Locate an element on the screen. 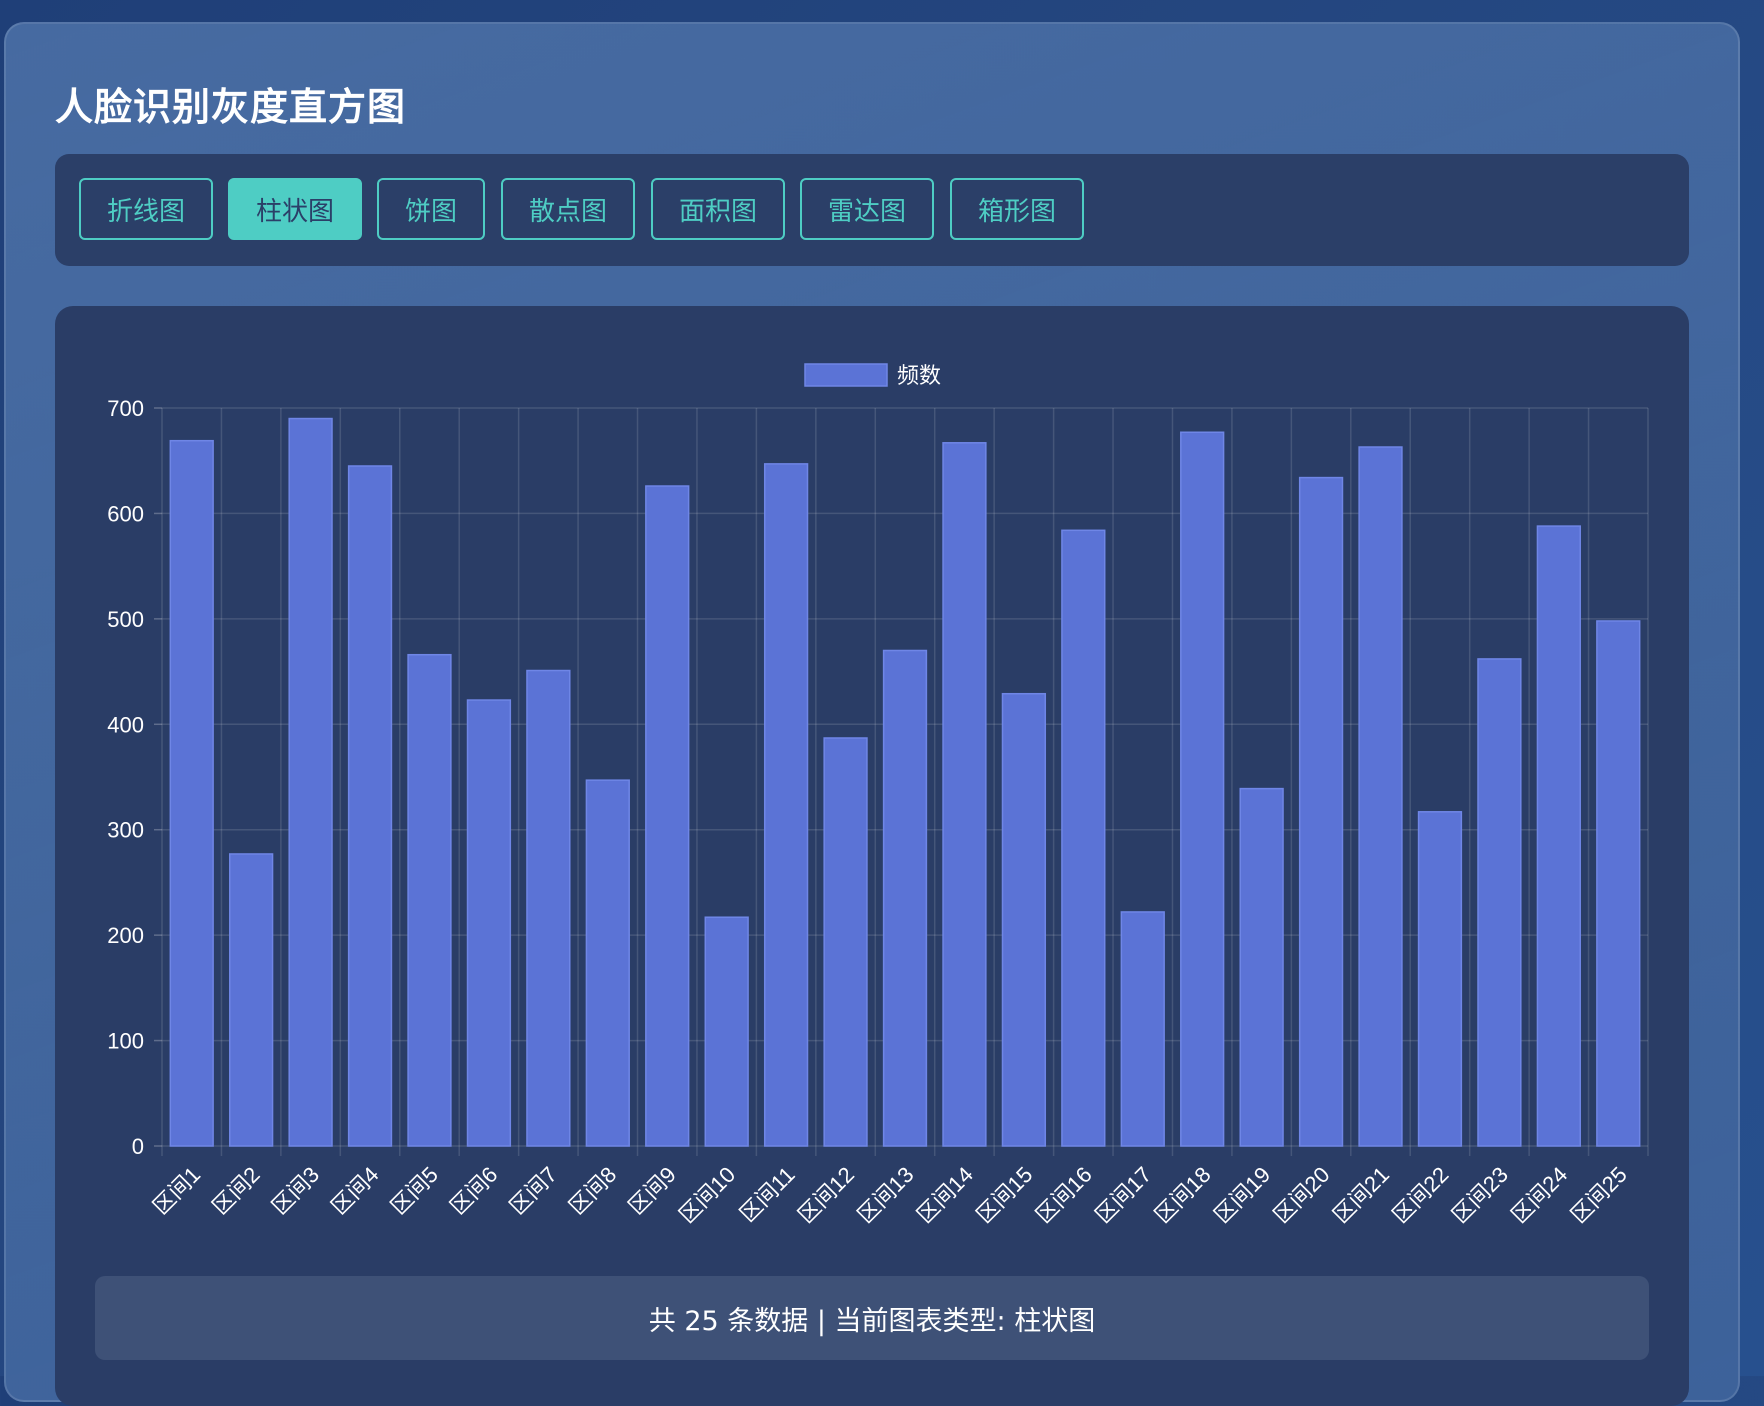  tab-bar-chart: 柱状图 is located at coordinates (295, 209).